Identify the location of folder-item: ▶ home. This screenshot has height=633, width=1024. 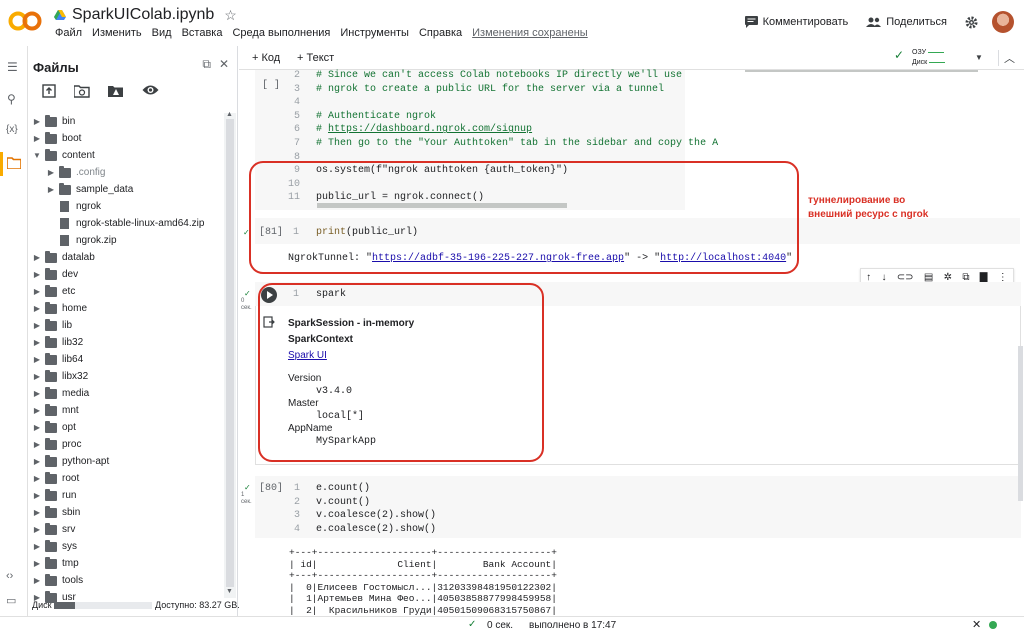
(126, 308).